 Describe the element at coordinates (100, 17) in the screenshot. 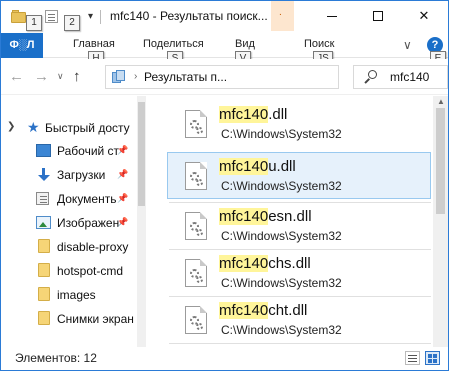

I see `title-separator` at that location.